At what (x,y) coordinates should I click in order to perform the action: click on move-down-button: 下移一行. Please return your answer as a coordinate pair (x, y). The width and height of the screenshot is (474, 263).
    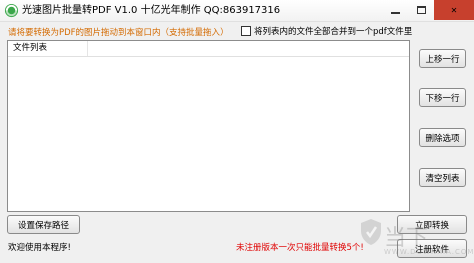
    Looking at the image, I should click on (442, 97).